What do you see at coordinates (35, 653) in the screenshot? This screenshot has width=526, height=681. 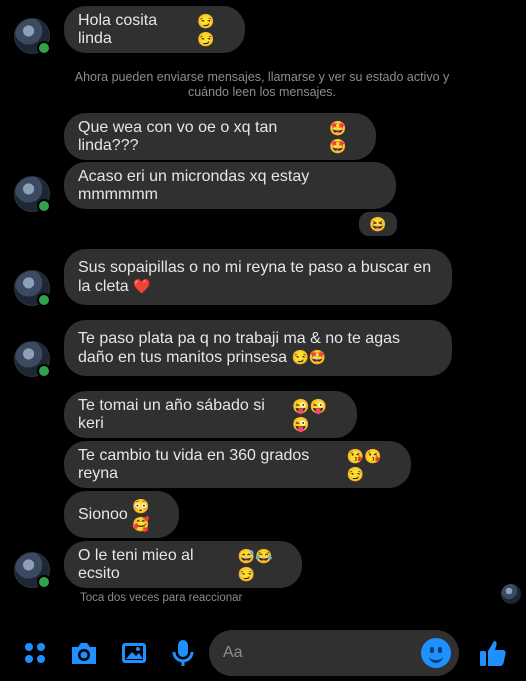 I see `grid-icon` at bounding box center [35, 653].